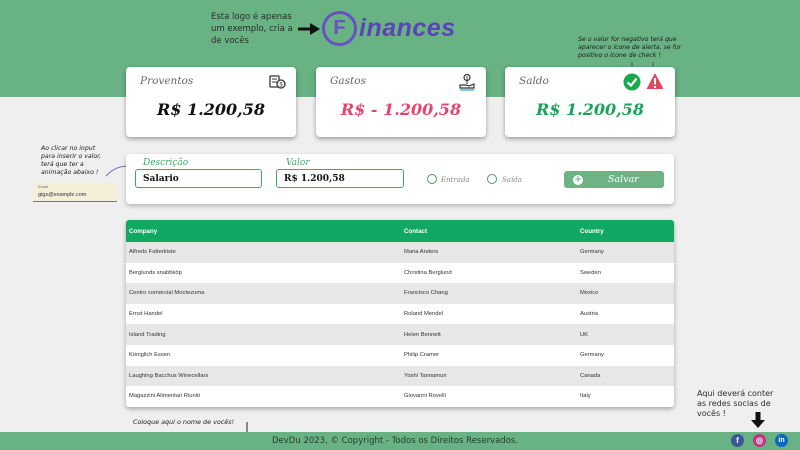  What do you see at coordinates (184, 422) in the screenshot?
I see `name-annotation: Coloque aqui o nome de vocês!` at bounding box center [184, 422].